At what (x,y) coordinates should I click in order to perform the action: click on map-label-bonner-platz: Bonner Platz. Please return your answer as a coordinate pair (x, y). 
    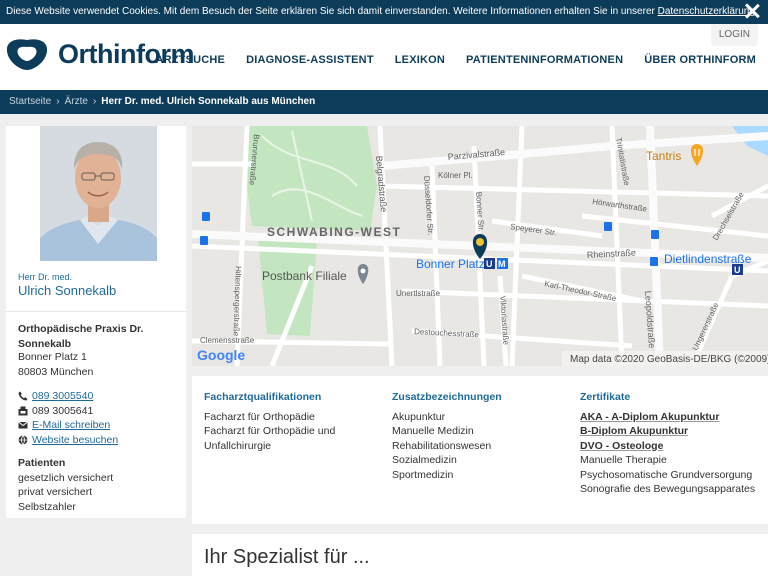
    Looking at the image, I should click on (450, 264).